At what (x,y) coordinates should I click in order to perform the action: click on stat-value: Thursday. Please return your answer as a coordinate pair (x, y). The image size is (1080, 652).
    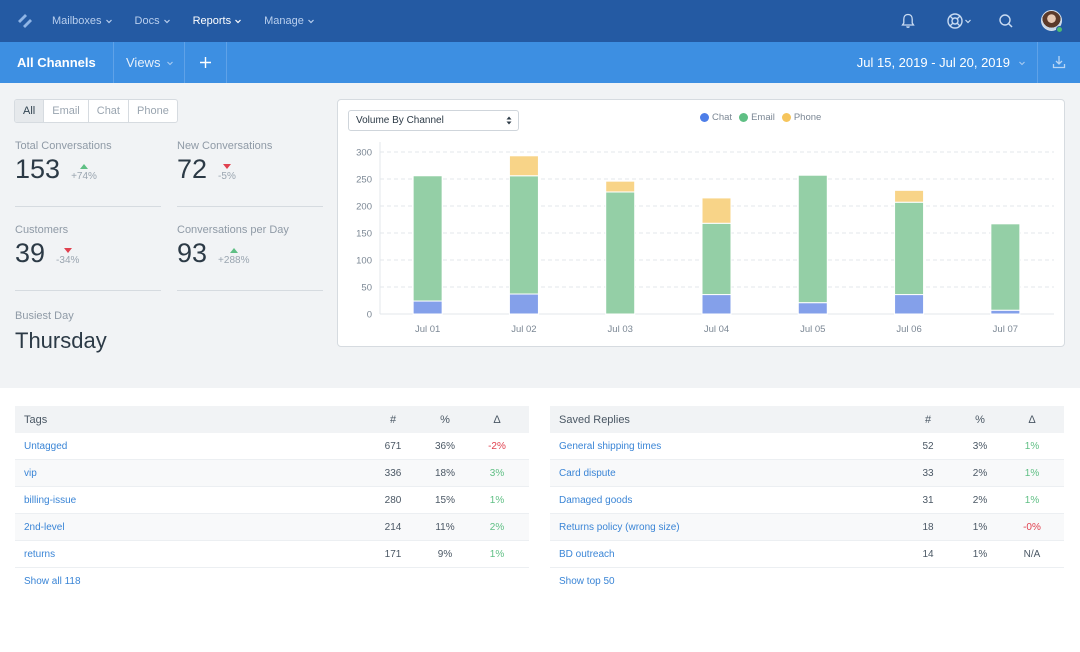
    Looking at the image, I should click on (61, 340).